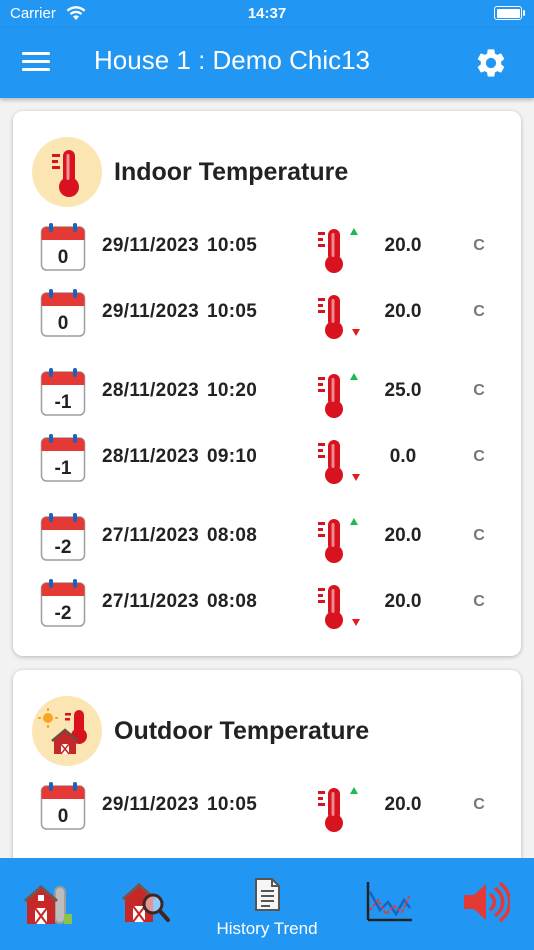  What do you see at coordinates (232, 60) in the screenshot?
I see `page-title: House 1 : Demo Chic13` at bounding box center [232, 60].